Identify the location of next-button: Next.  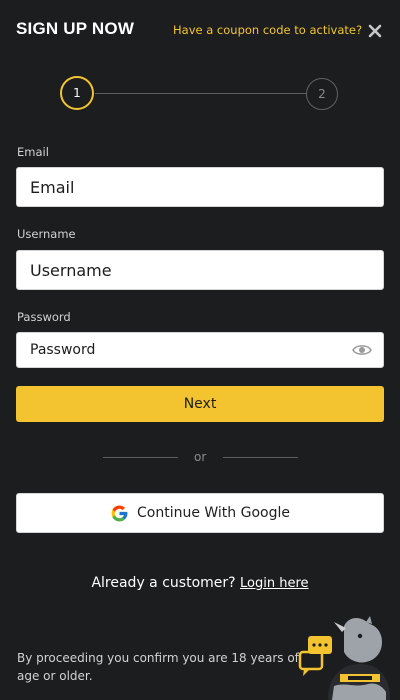
(200, 404).